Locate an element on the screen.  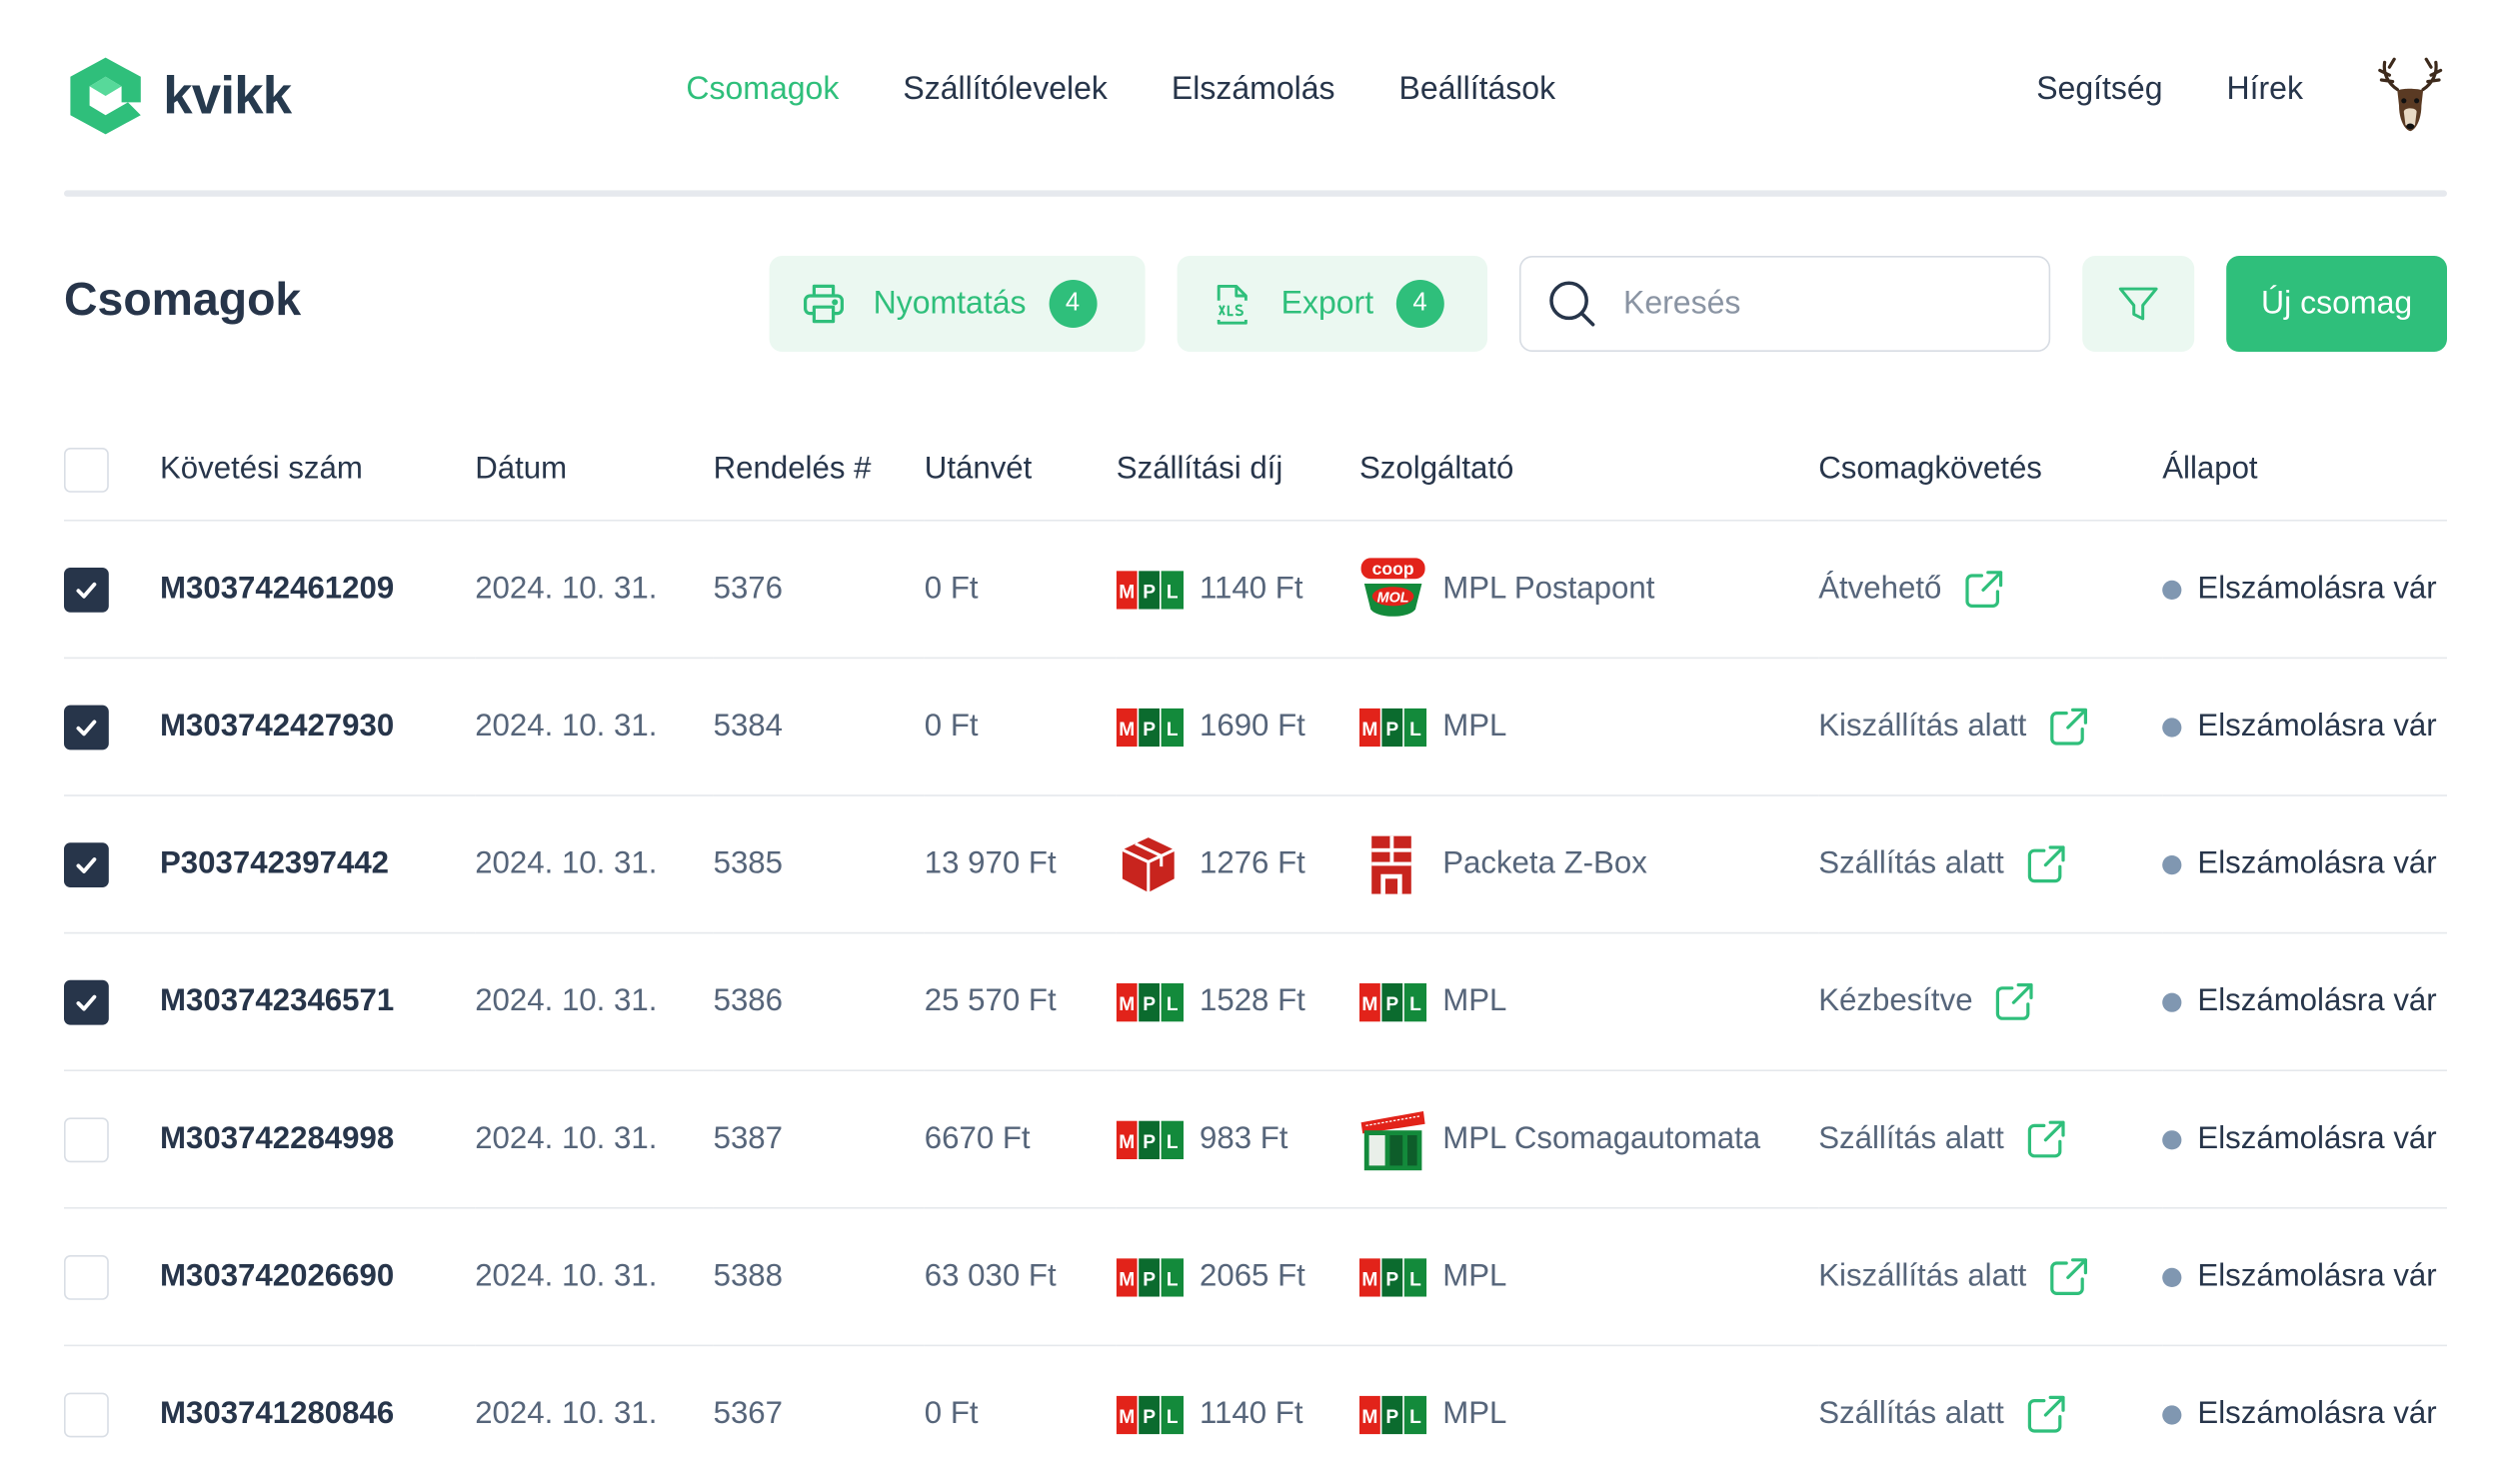
tracking-number: M303742461209 is located at coordinates (318, 590).